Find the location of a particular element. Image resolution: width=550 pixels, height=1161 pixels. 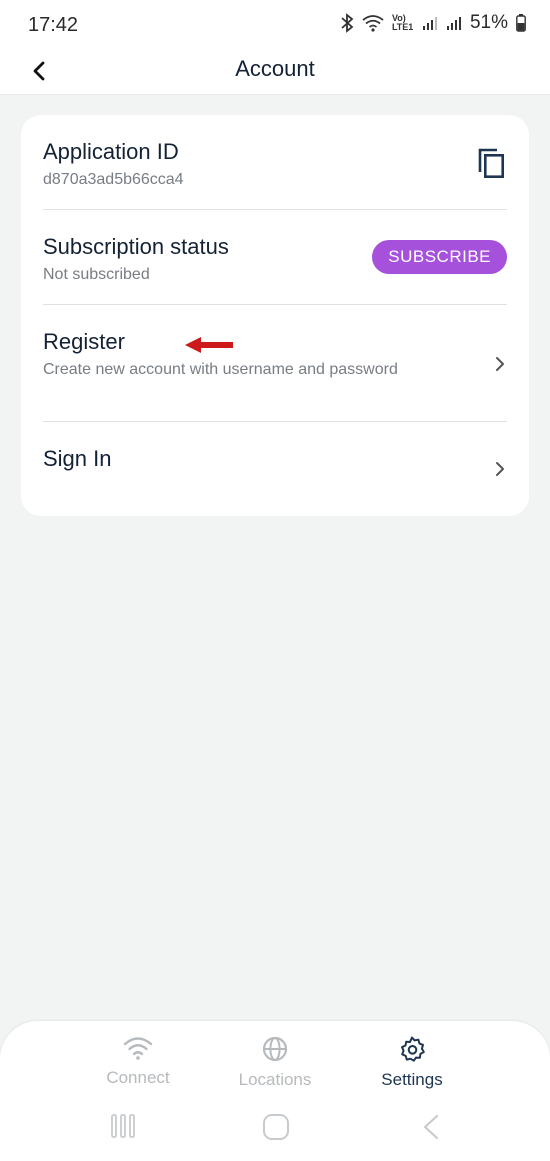

sign-in-row: Sign In is located at coordinates (275, 459).